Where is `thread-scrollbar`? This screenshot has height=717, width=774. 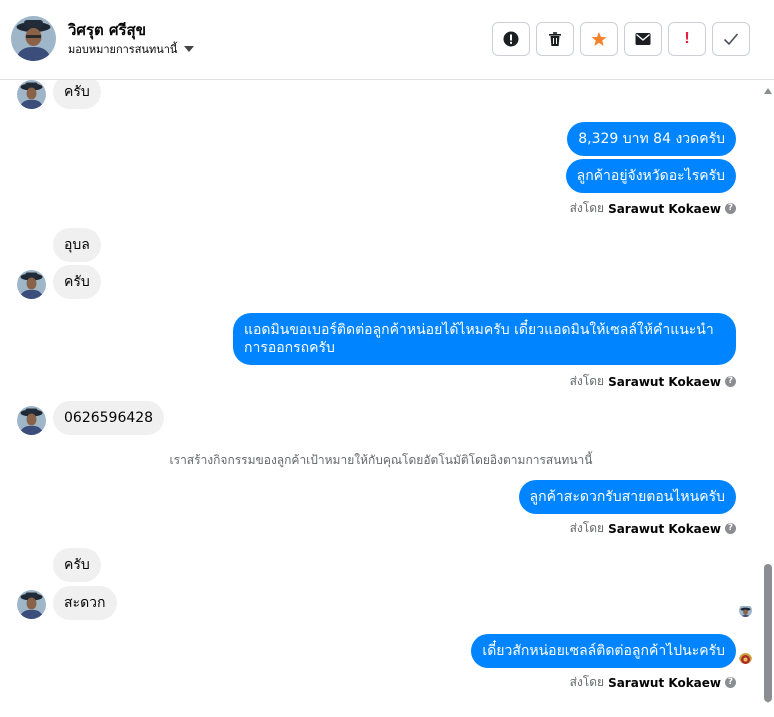 thread-scrollbar is located at coordinates (768, 398).